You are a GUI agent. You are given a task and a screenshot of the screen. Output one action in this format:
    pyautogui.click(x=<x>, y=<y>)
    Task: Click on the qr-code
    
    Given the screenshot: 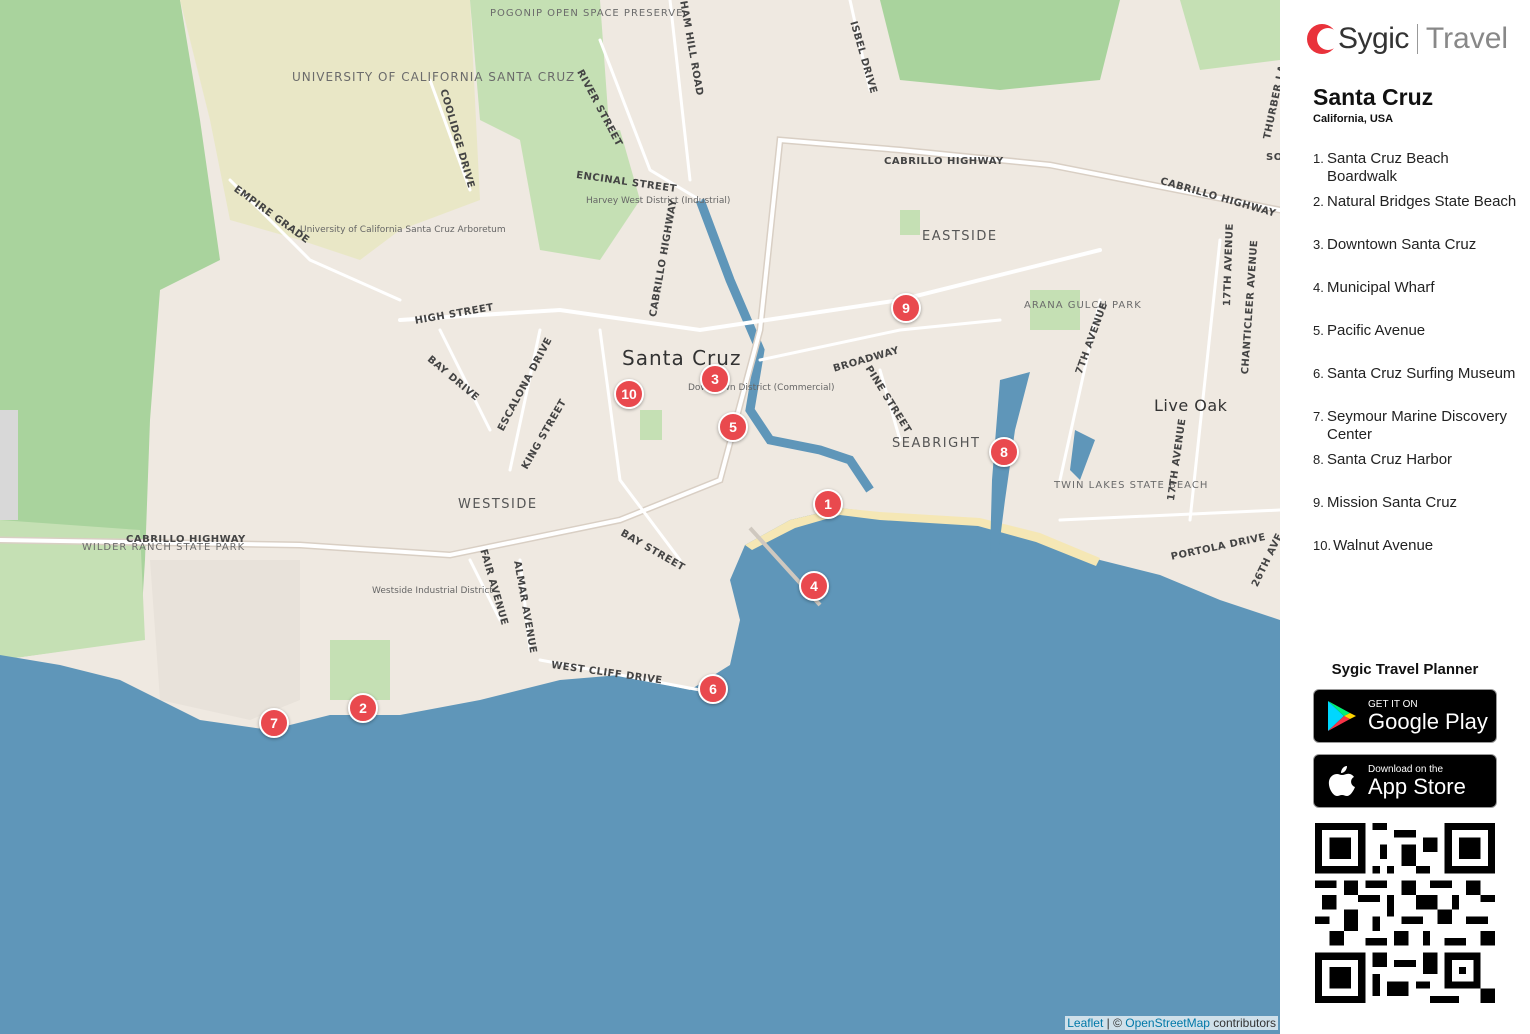 What is the action you would take?
    pyautogui.click(x=1405, y=913)
    